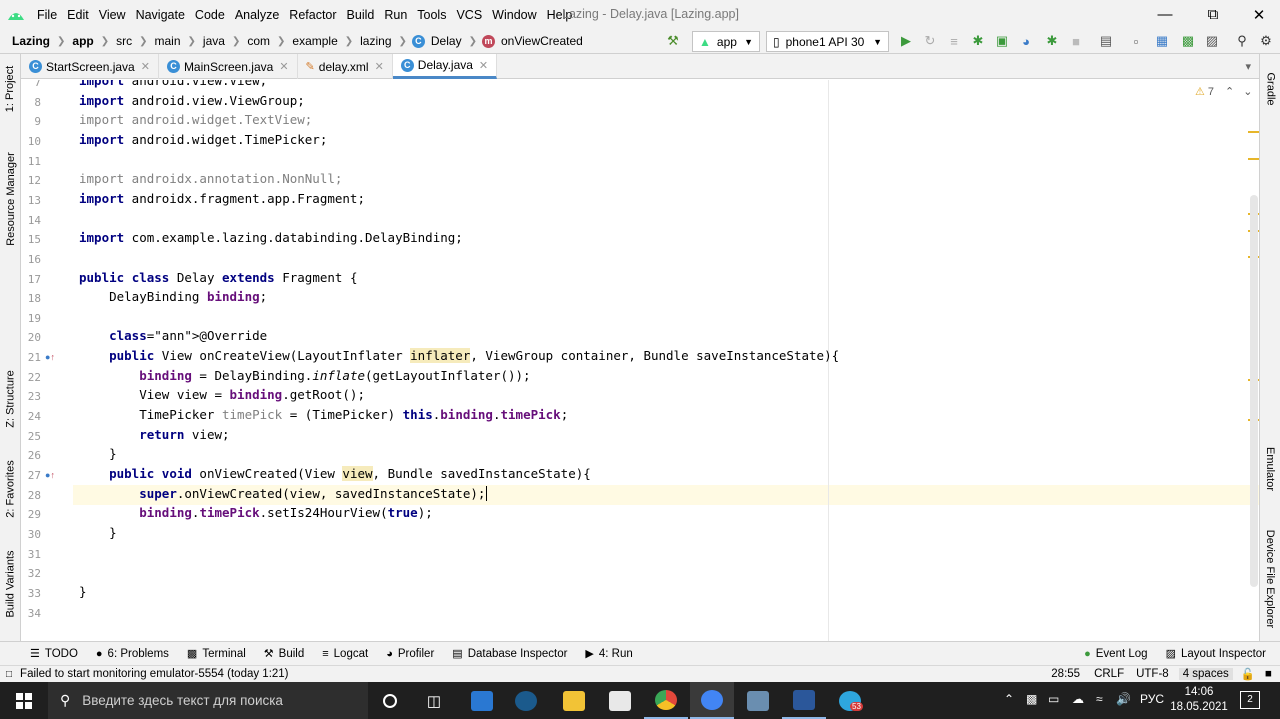 This screenshot has width=1280, height=719. I want to click on avd-manager-icon: ▦, so click(1162, 41).